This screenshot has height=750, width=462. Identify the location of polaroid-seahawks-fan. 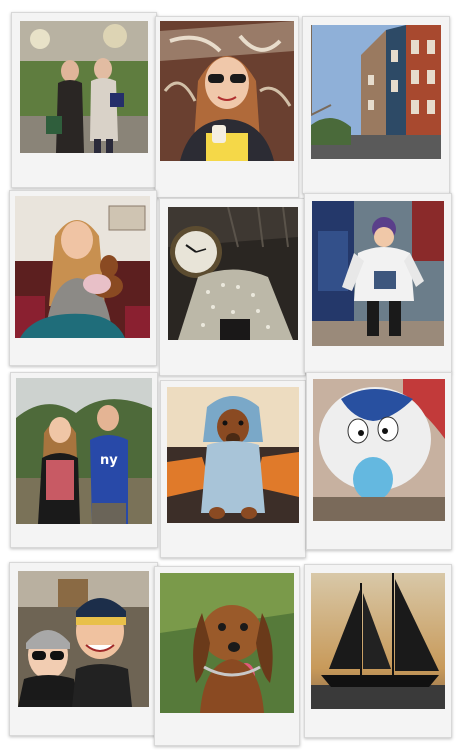
(378, 283).